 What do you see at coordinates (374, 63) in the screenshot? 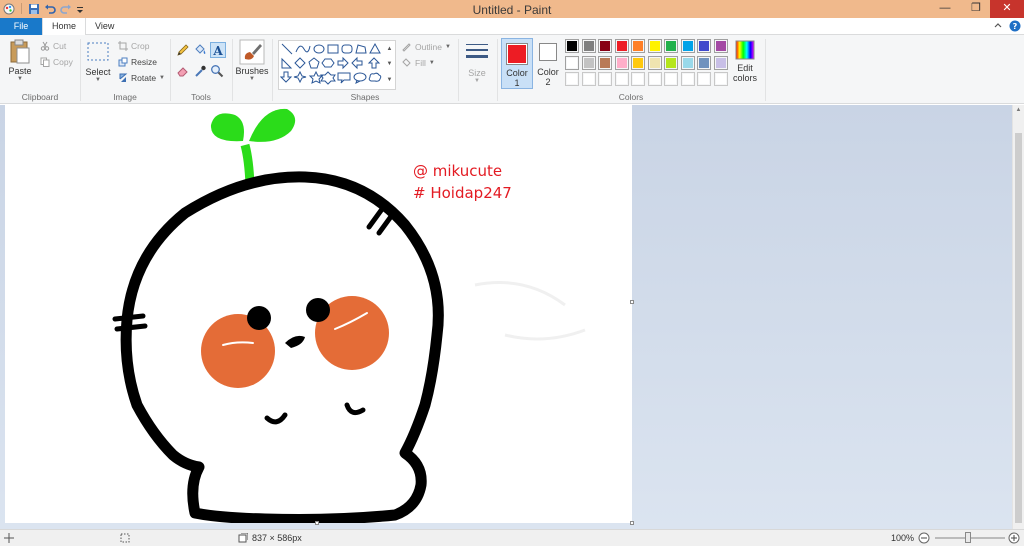
I see `up-arrow-shape-icon` at bounding box center [374, 63].